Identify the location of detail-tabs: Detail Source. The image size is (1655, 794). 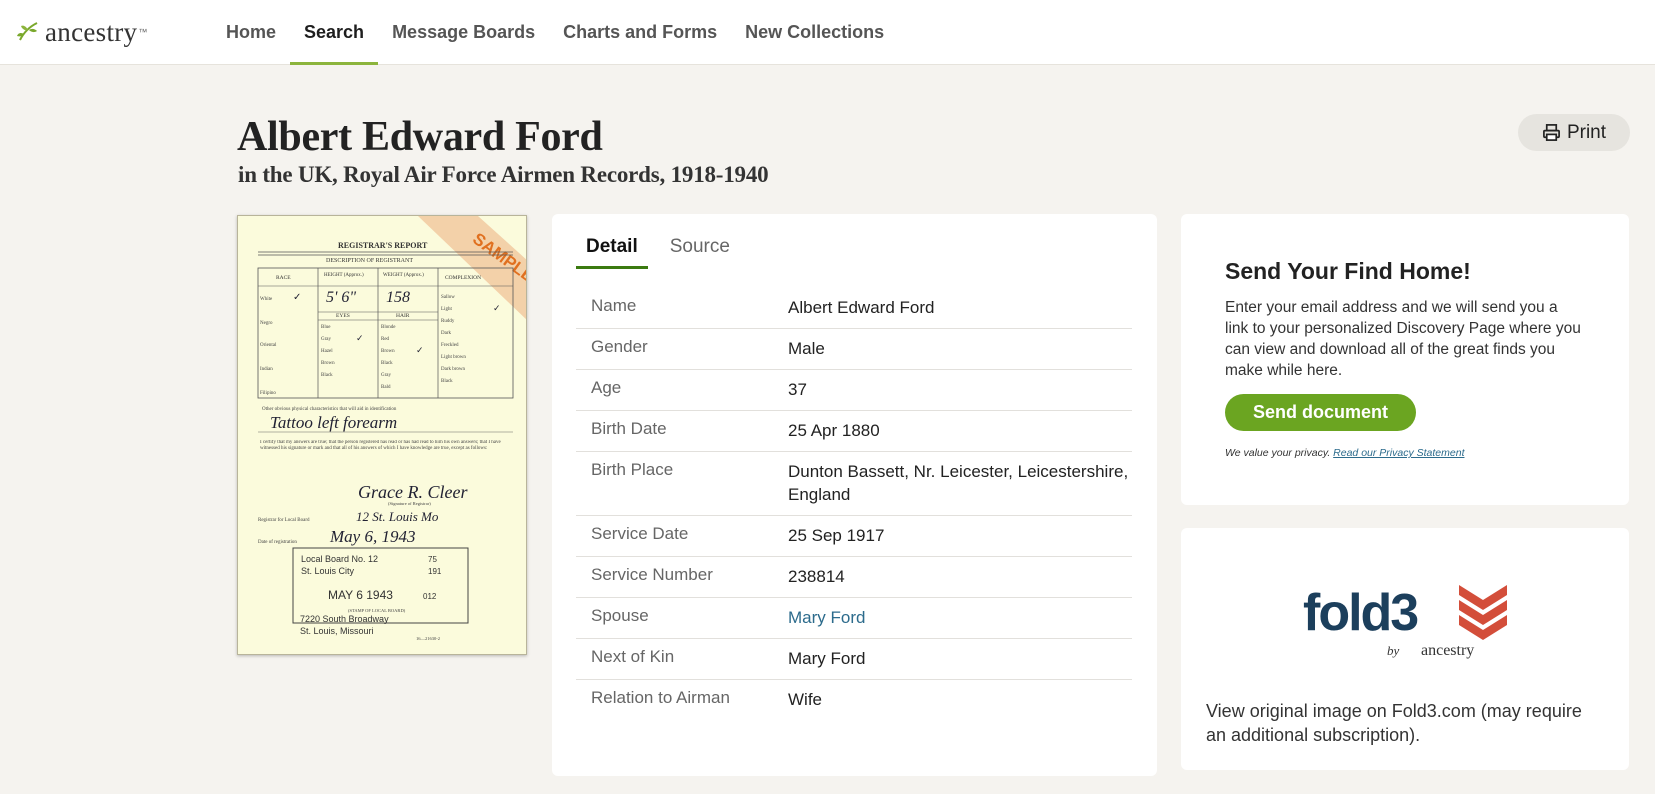
(664, 252).